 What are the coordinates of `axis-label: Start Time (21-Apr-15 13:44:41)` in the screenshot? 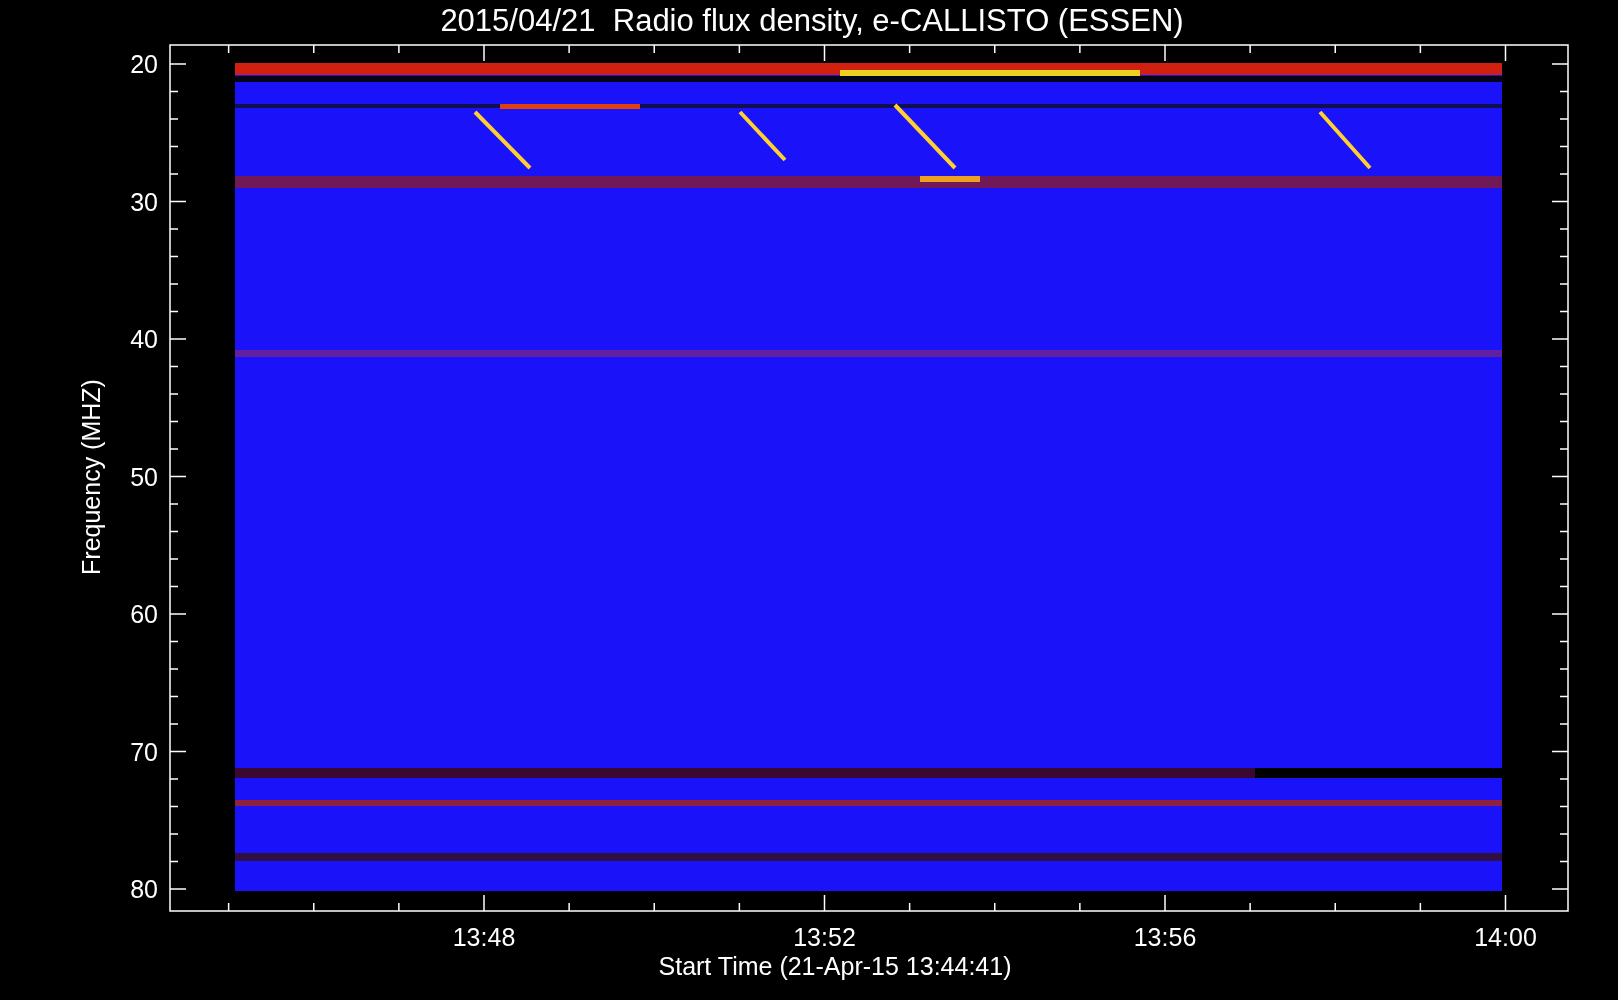 It's located at (835, 966).